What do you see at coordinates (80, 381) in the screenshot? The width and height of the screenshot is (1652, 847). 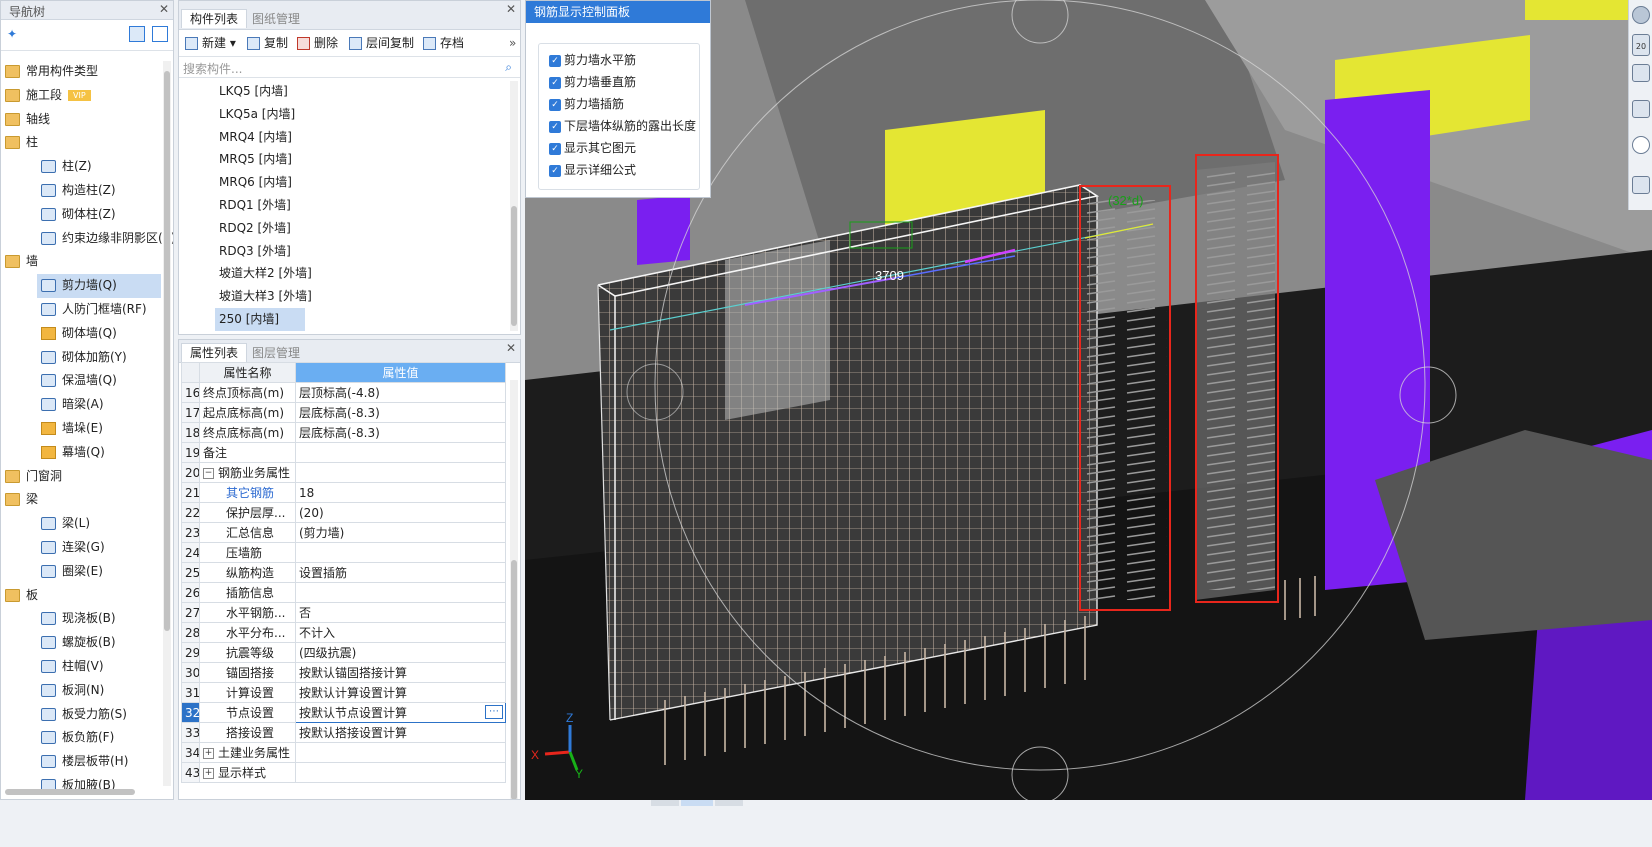 I see `nav-item: 保温墙(Q)` at bounding box center [80, 381].